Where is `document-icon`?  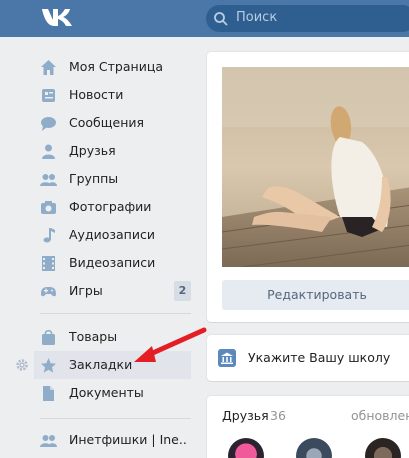
document-icon is located at coordinates (48, 393).